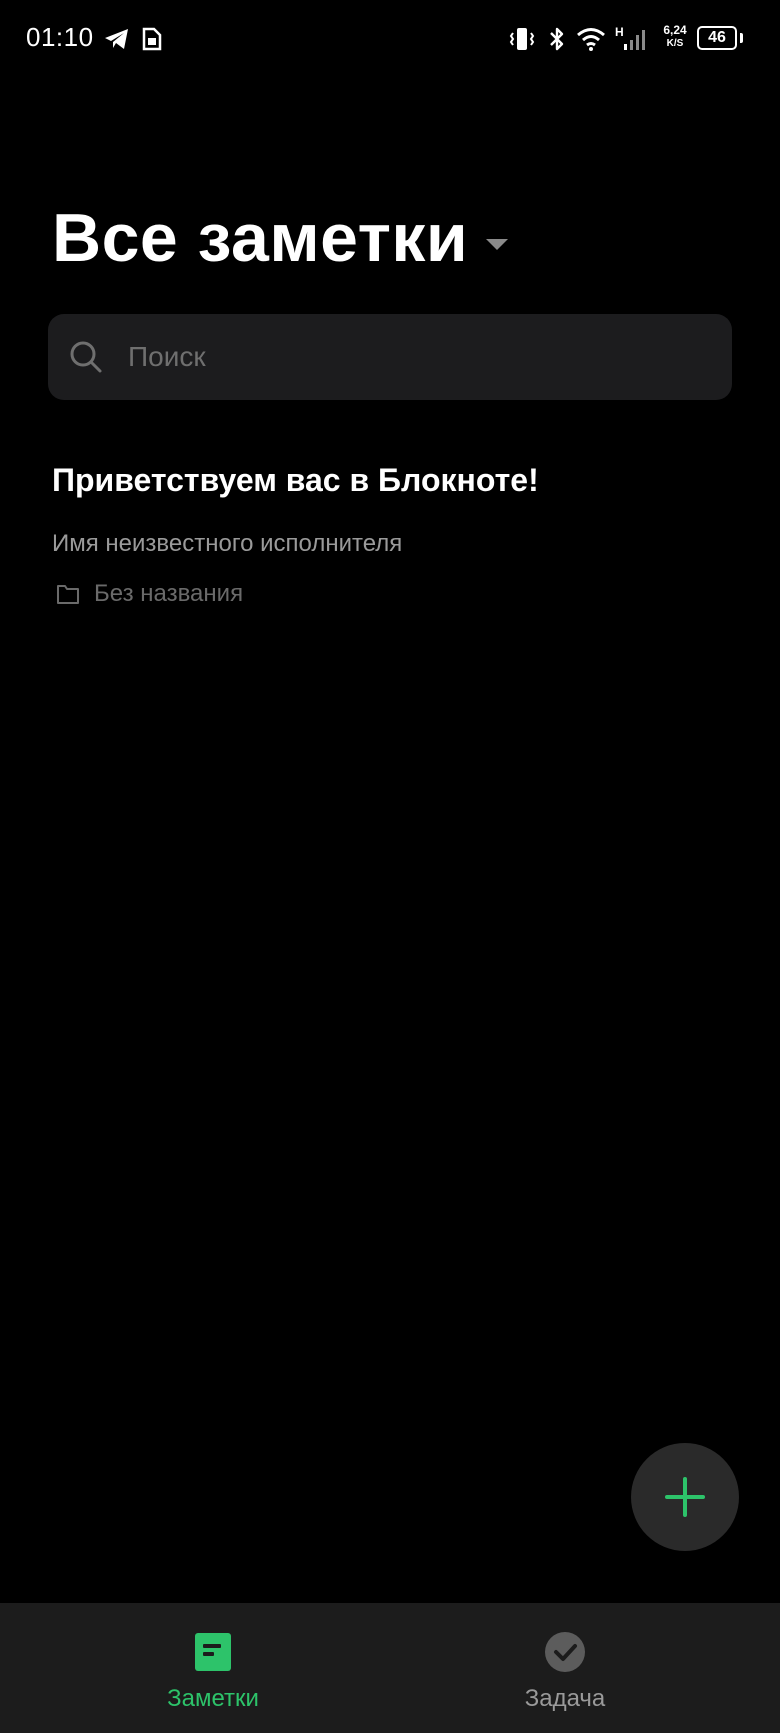 The image size is (780, 1733). I want to click on search-input, so click(408, 357).